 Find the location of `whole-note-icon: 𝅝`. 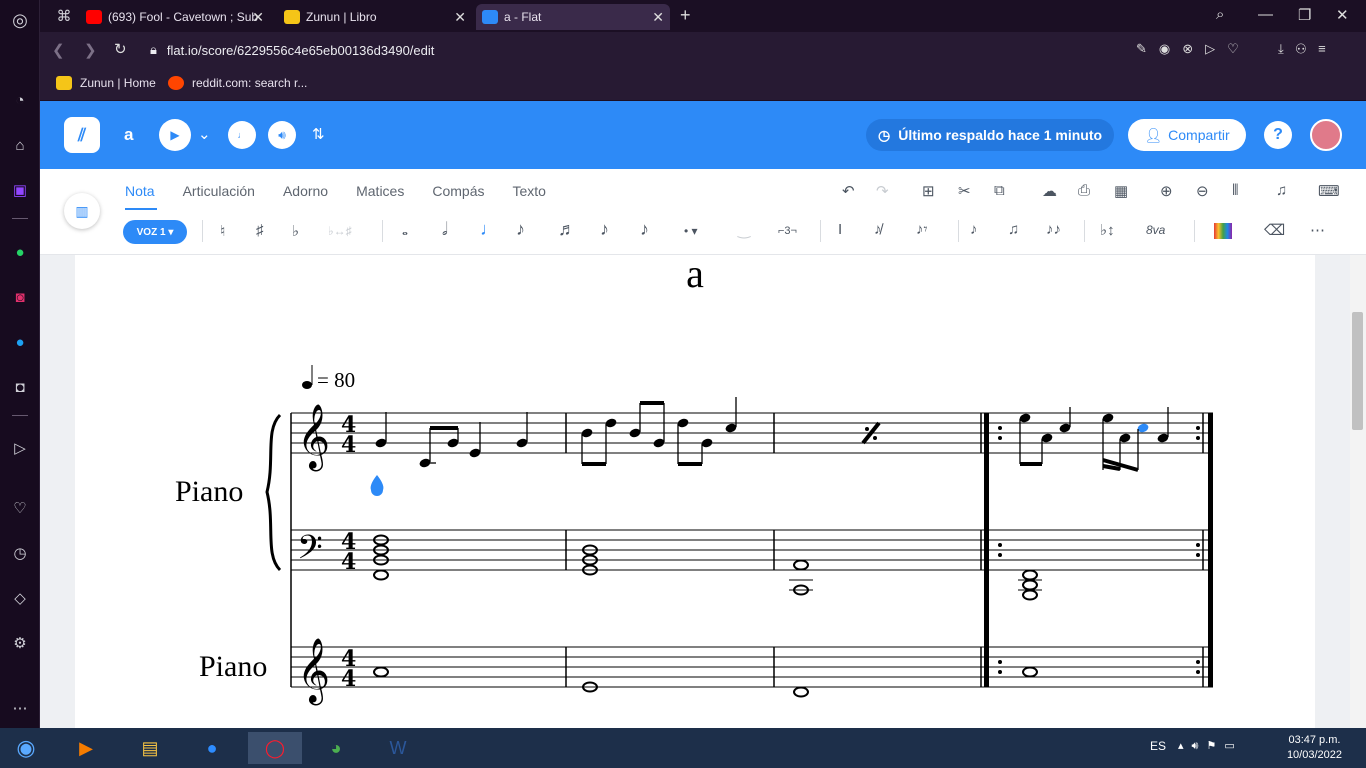

whole-note-icon: 𝅝 is located at coordinates (405, 230).